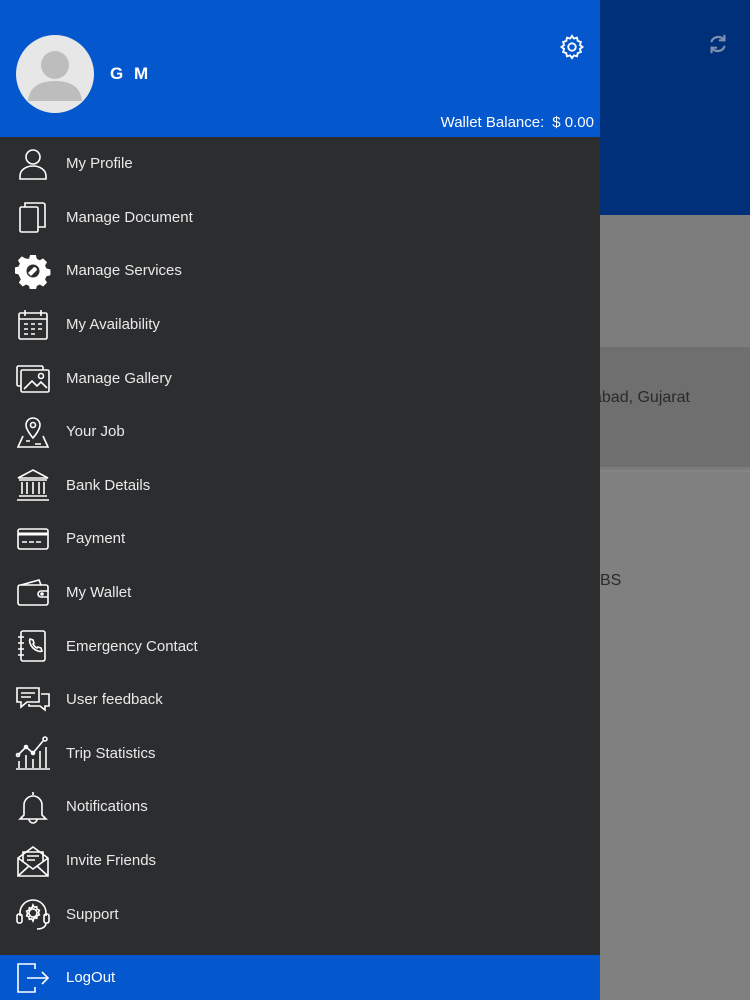 The width and height of the screenshot is (750, 1000). I want to click on refresh-icon, so click(718, 44).